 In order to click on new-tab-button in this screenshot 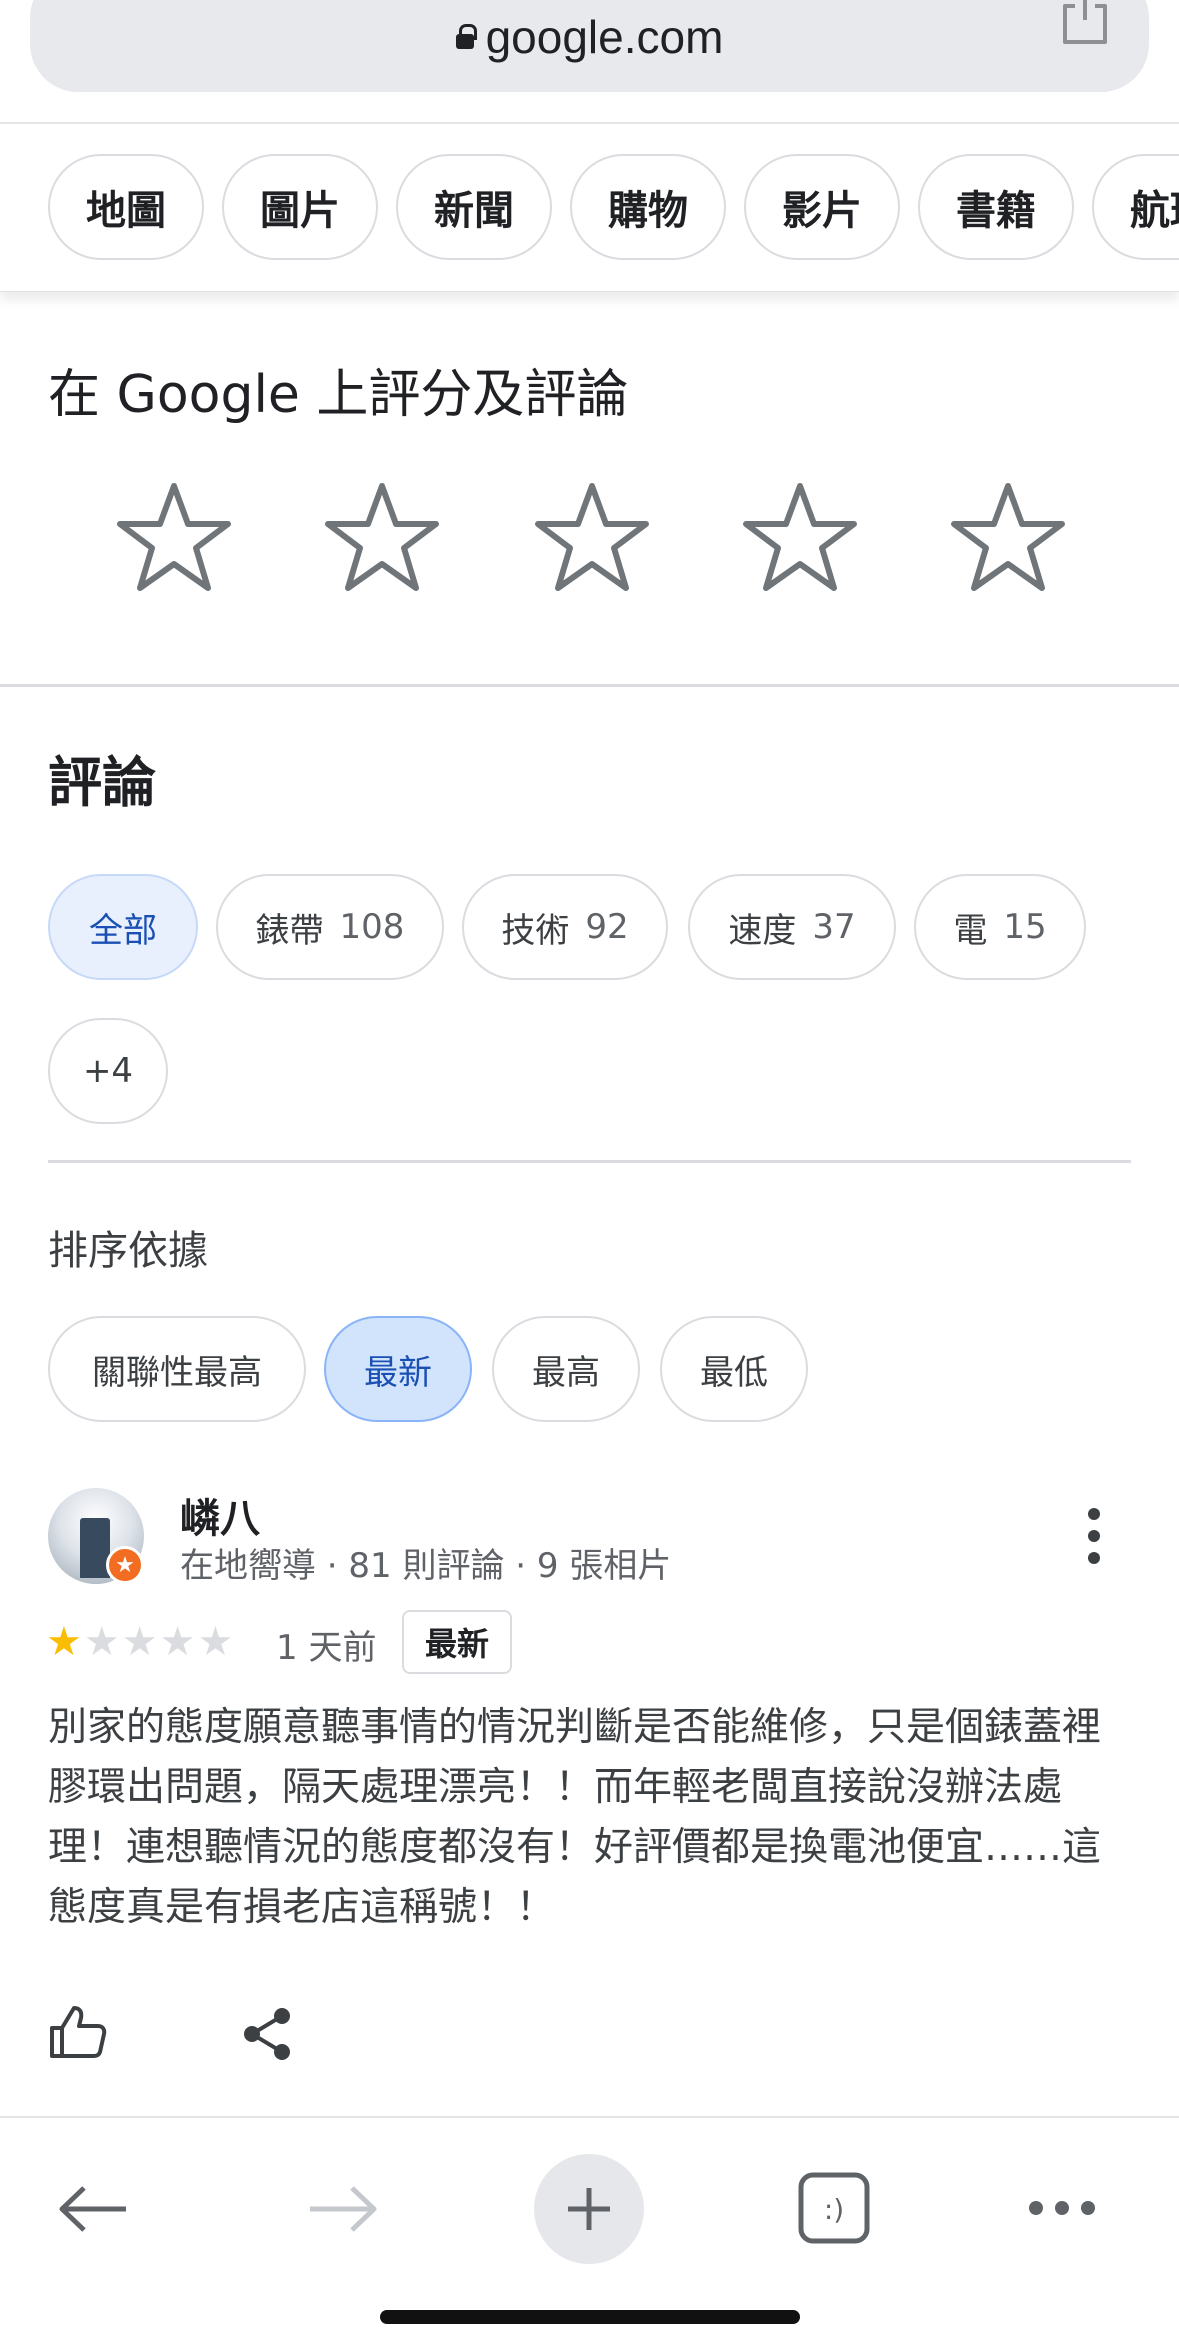, I will do `click(589, 2209)`.